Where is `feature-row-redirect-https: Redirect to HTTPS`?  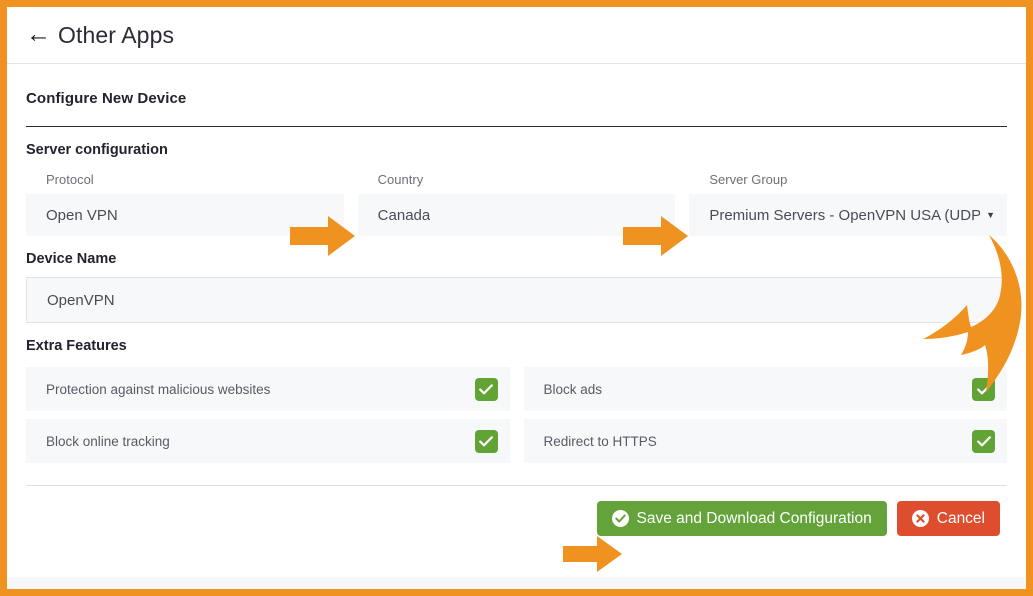
feature-row-redirect-https: Redirect to HTTPS is located at coordinates (765, 441).